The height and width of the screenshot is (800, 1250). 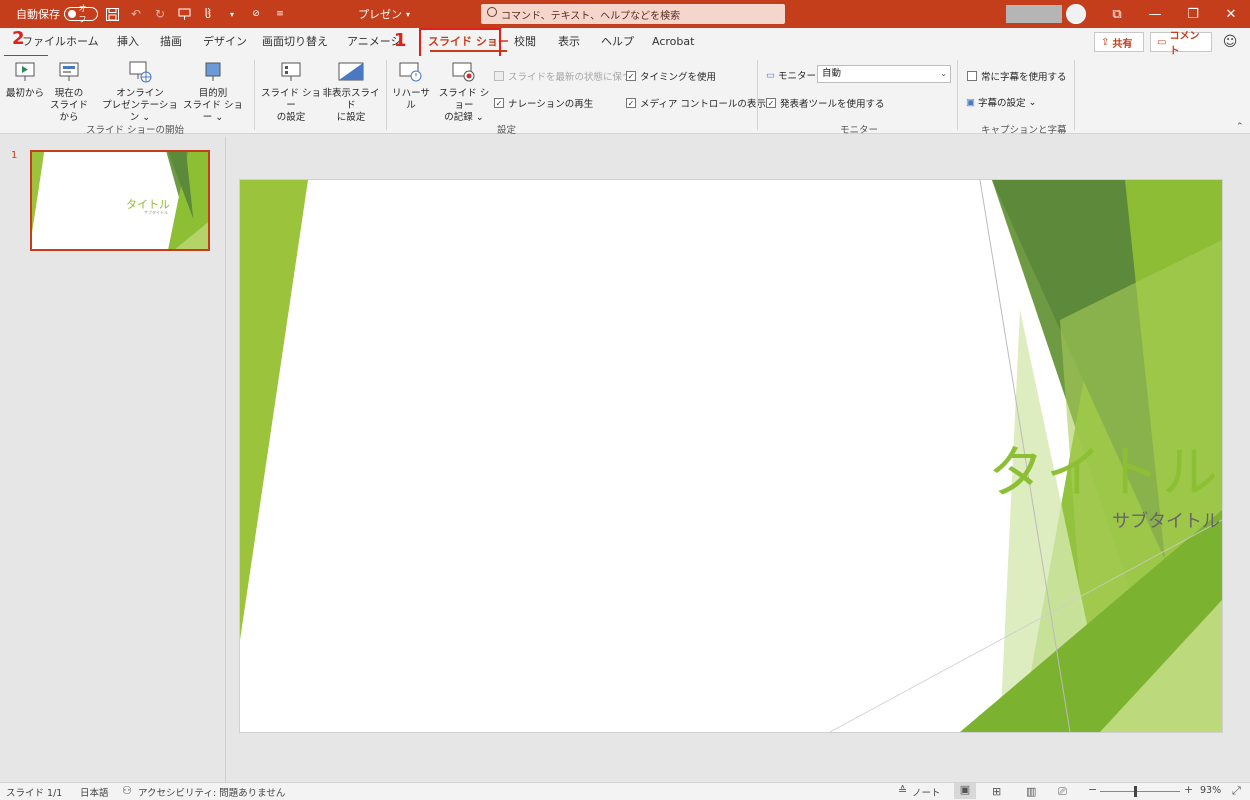 What do you see at coordinates (1240, 127) in the screenshot?
I see `collapse-ribbon-icon: ⌃` at bounding box center [1240, 127].